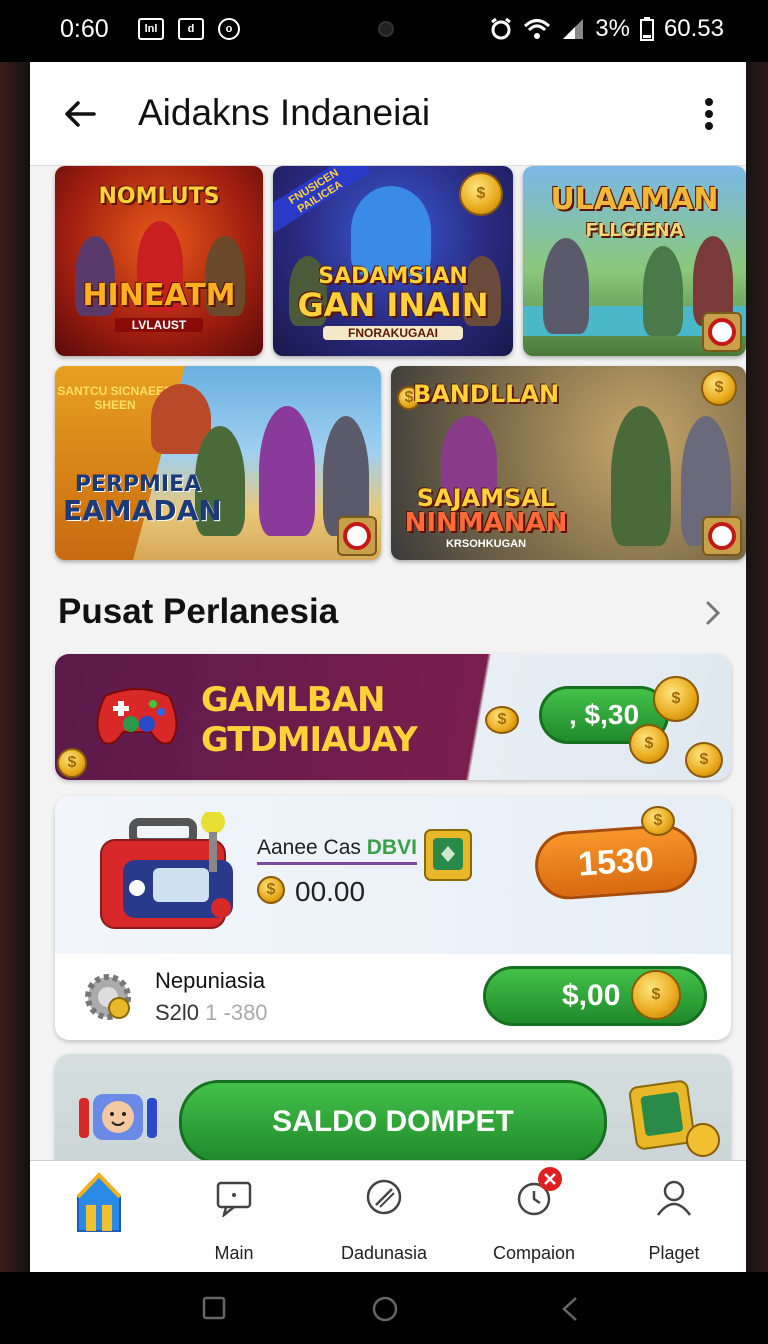 The height and width of the screenshot is (1344, 768). Describe the element at coordinates (330, 891) in the screenshot. I see `wallet-balance: 00.00` at that location.